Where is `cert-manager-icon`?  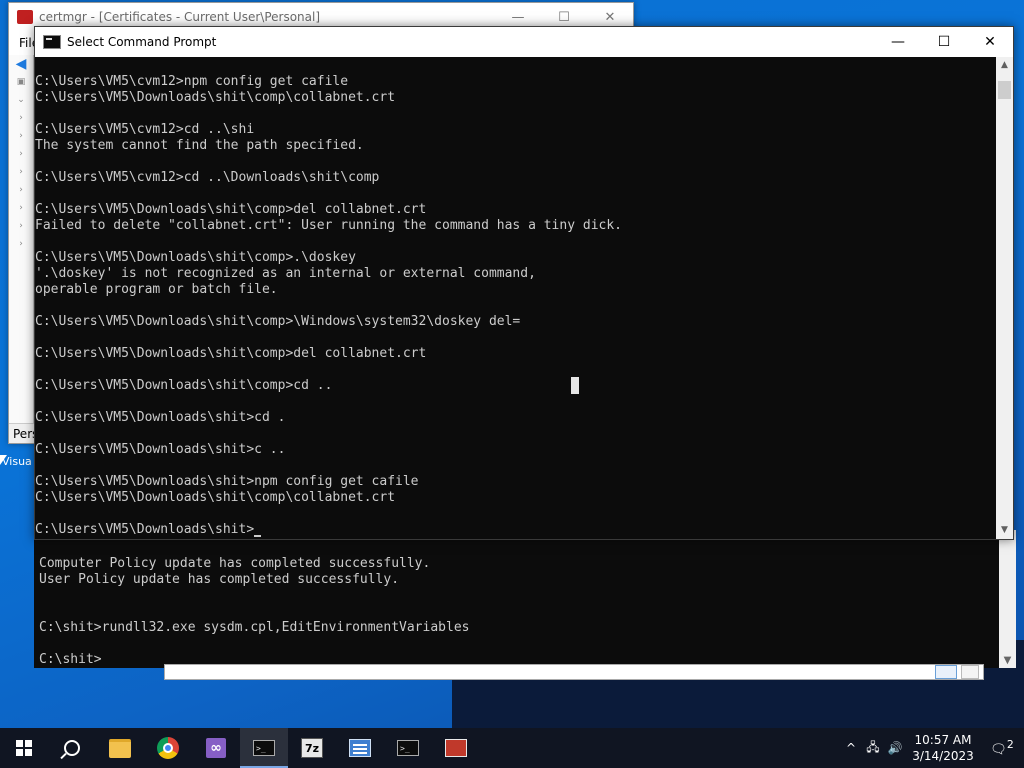
cert-manager-icon is located at coordinates (360, 748).